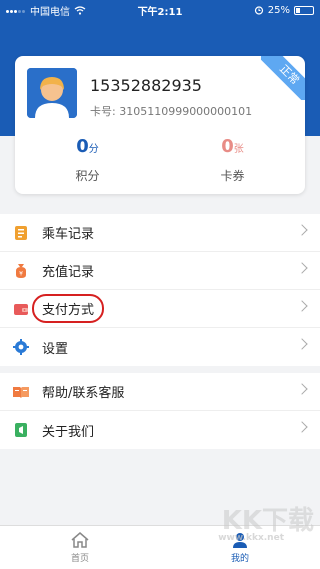 This screenshot has width=320, height=569. I want to click on help-book-icon, so click(21, 392).